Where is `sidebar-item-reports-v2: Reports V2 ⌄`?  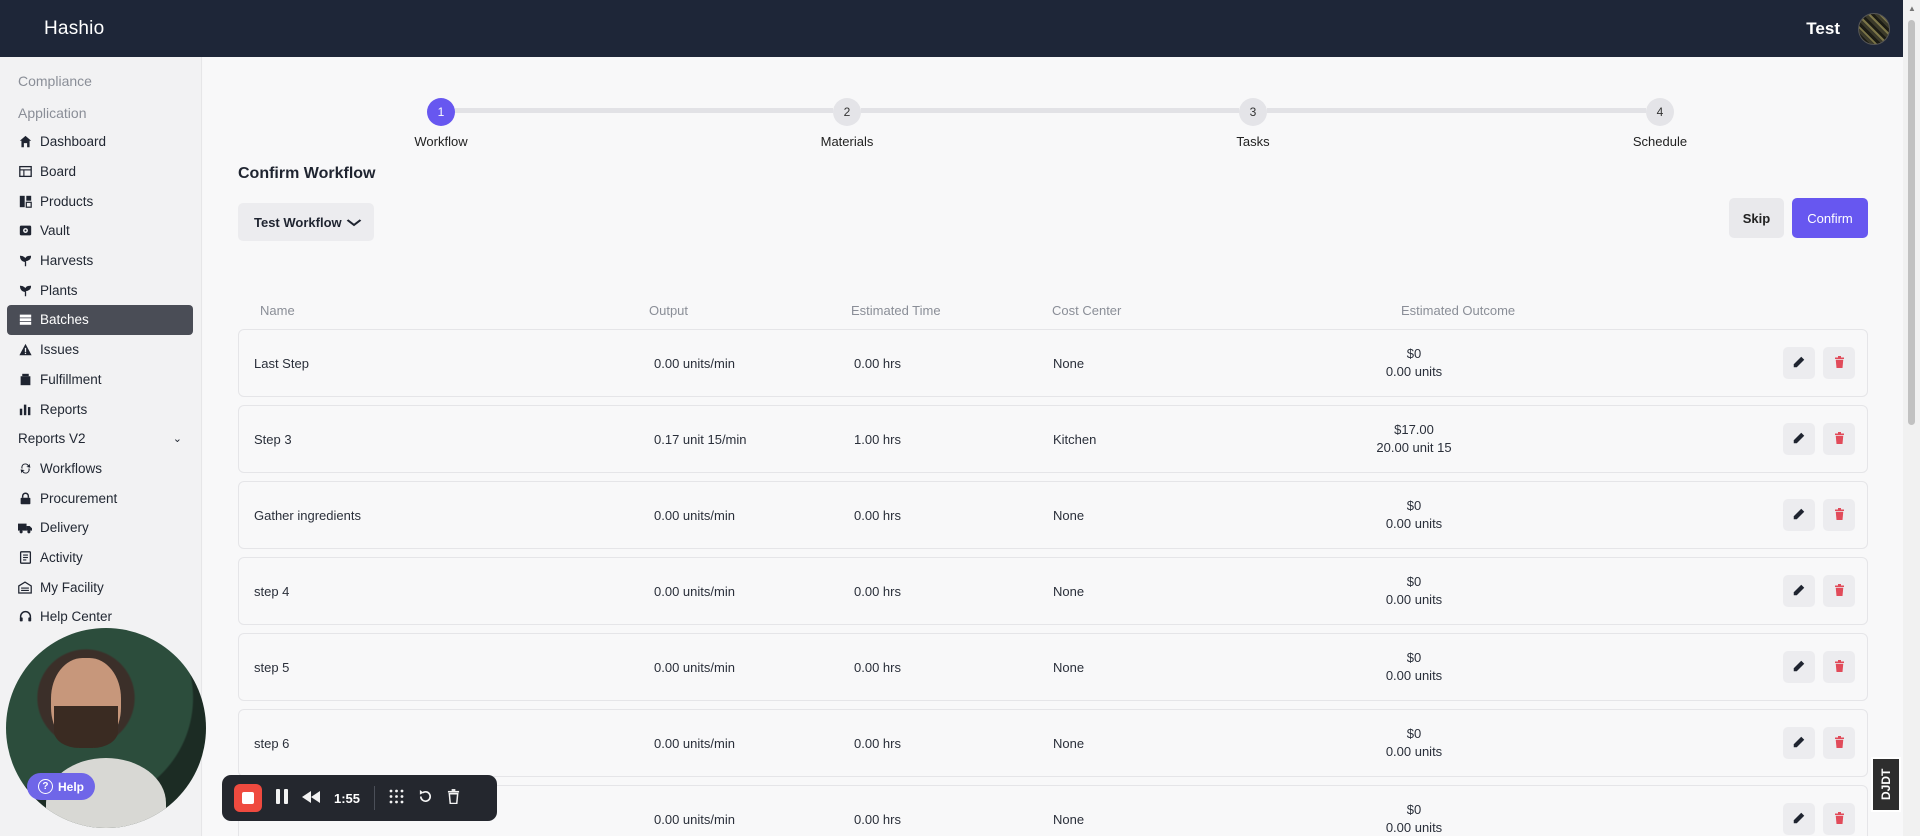 sidebar-item-reports-v2: Reports V2 ⌄ is located at coordinates (100, 439).